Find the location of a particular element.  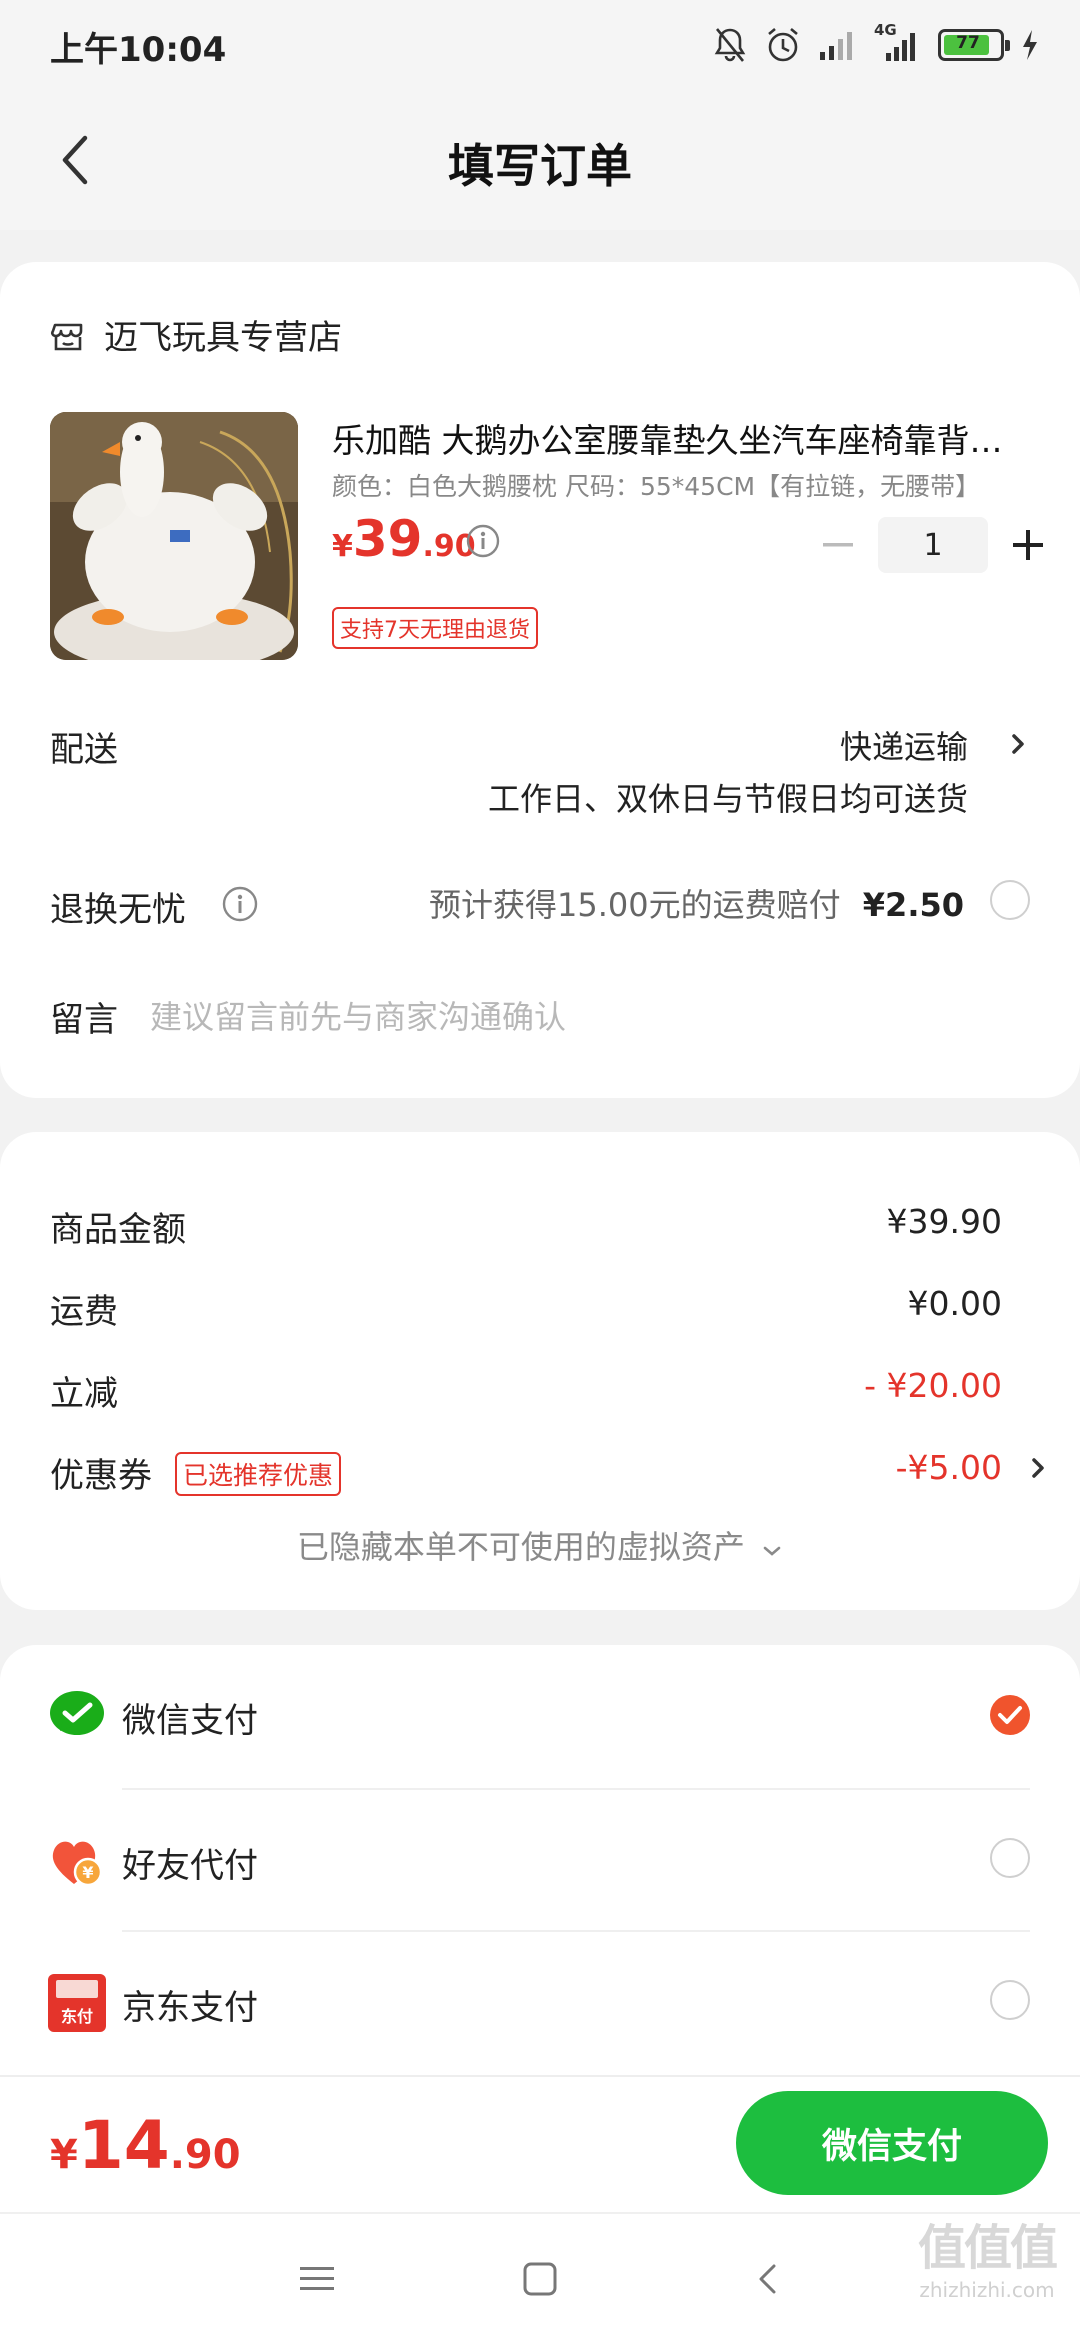

mute-bell-icon is located at coordinates (730, 45).